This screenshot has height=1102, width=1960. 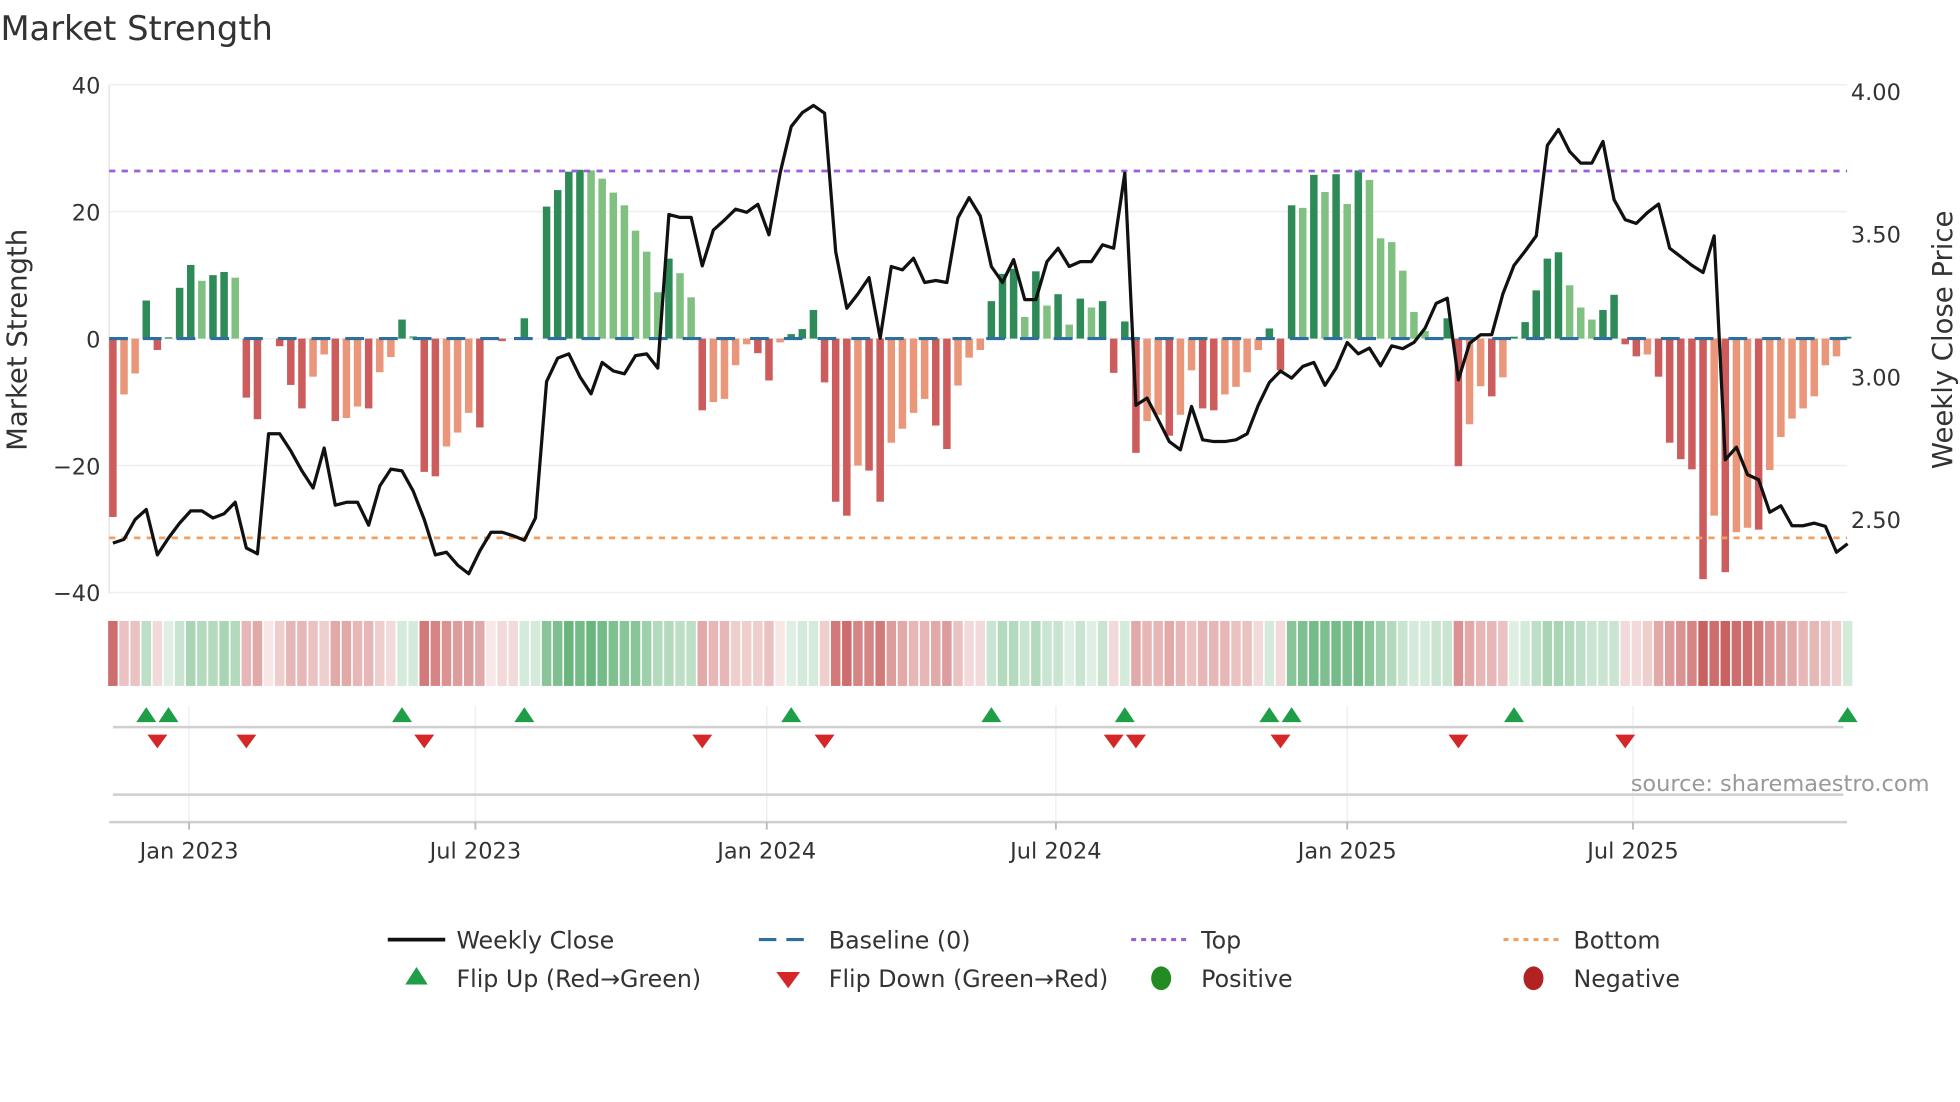 I want to click on legend-item-negative: Negative, so click(x=1601, y=979).